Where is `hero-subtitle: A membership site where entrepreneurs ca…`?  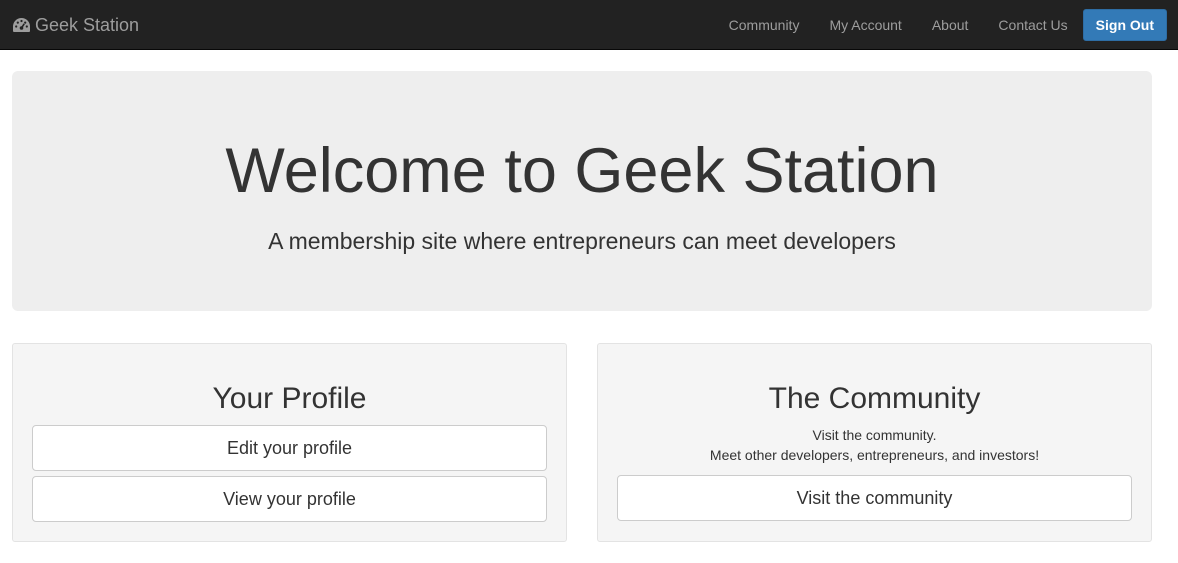 hero-subtitle: A membership site where entrepreneurs ca… is located at coordinates (582, 241).